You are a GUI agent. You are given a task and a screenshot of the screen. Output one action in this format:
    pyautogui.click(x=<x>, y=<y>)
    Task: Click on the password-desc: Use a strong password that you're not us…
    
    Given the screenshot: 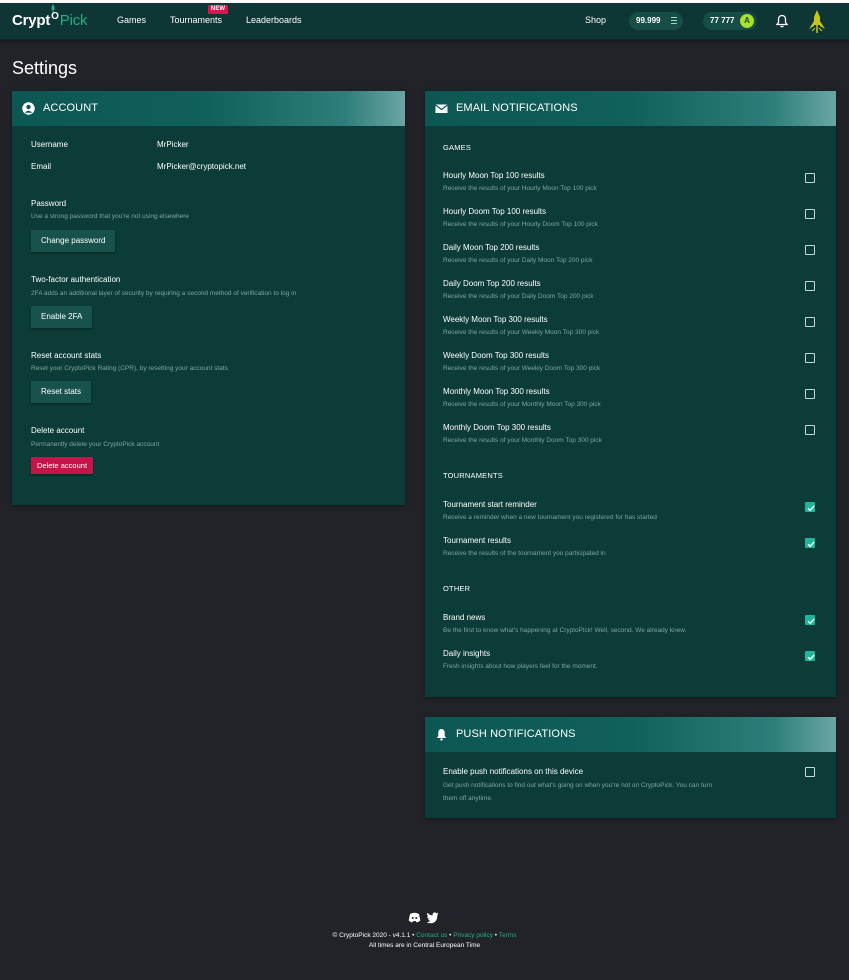 What is the action you would take?
    pyautogui.click(x=110, y=216)
    